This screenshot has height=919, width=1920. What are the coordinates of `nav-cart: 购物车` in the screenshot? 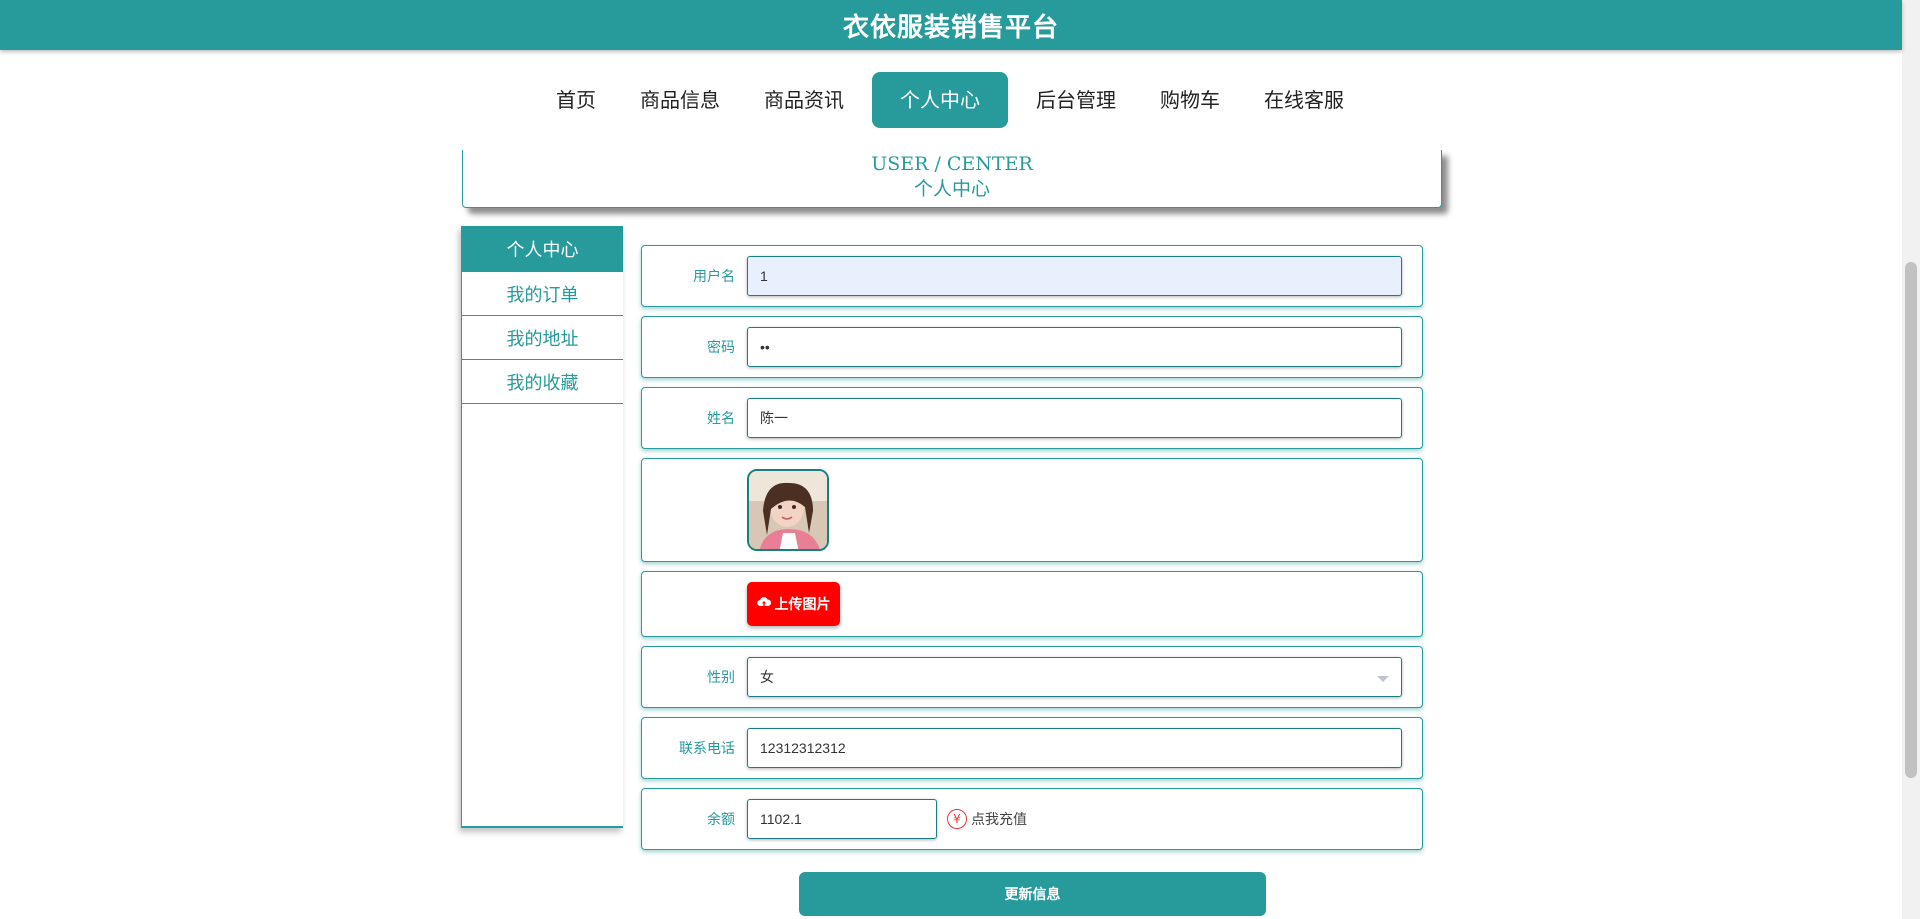 It's located at (1190, 100).